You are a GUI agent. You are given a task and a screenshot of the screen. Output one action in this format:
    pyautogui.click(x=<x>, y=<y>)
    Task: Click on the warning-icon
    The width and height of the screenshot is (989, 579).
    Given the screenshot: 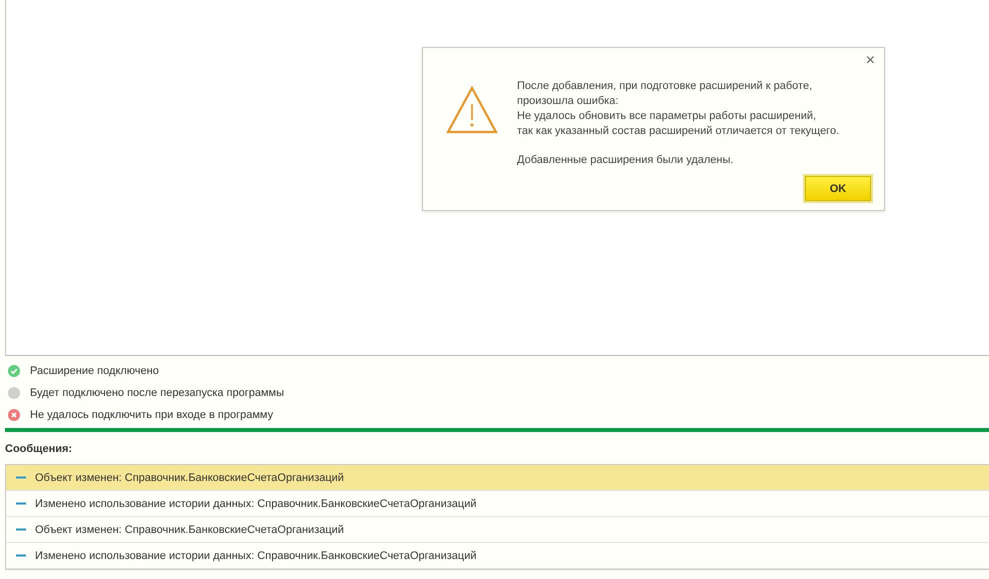 What is the action you would take?
    pyautogui.click(x=472, y=110)
    